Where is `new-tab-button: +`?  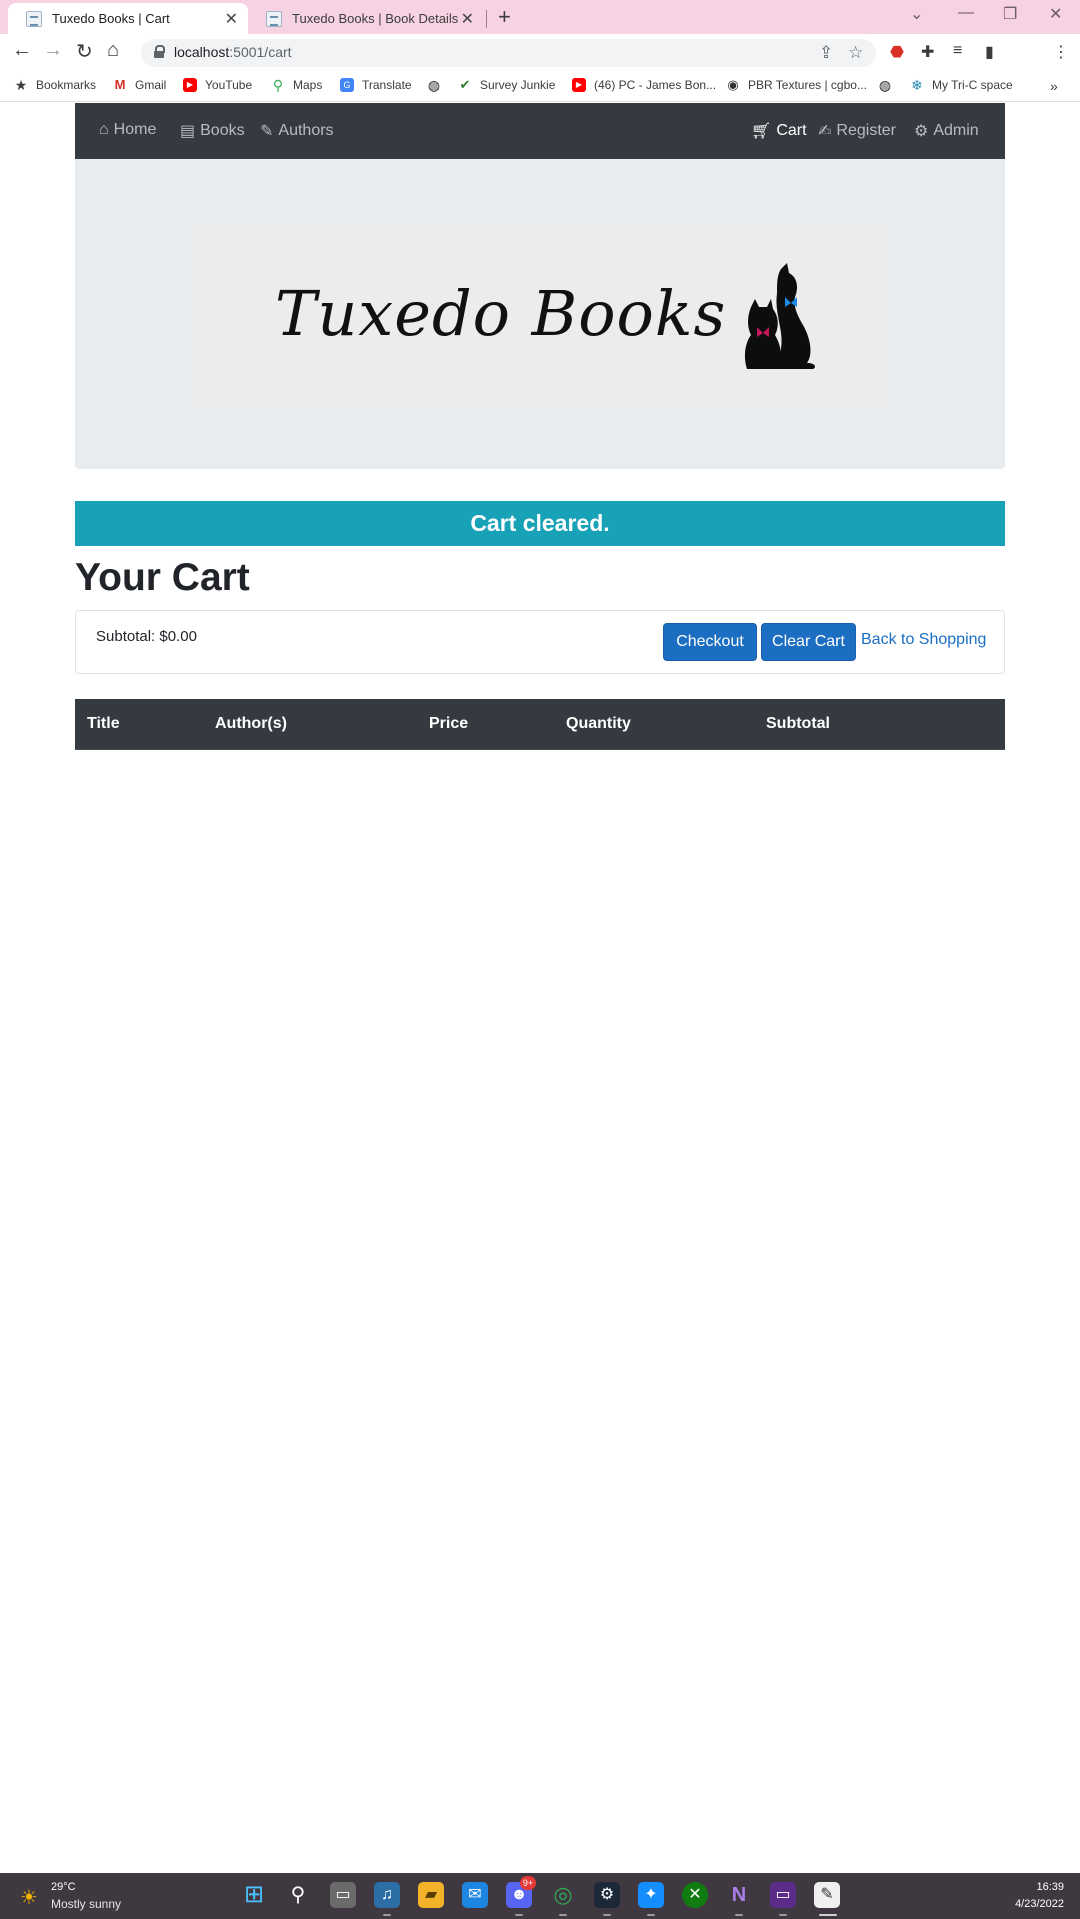
new-tab-button: + is located at coordinates (504, 17).